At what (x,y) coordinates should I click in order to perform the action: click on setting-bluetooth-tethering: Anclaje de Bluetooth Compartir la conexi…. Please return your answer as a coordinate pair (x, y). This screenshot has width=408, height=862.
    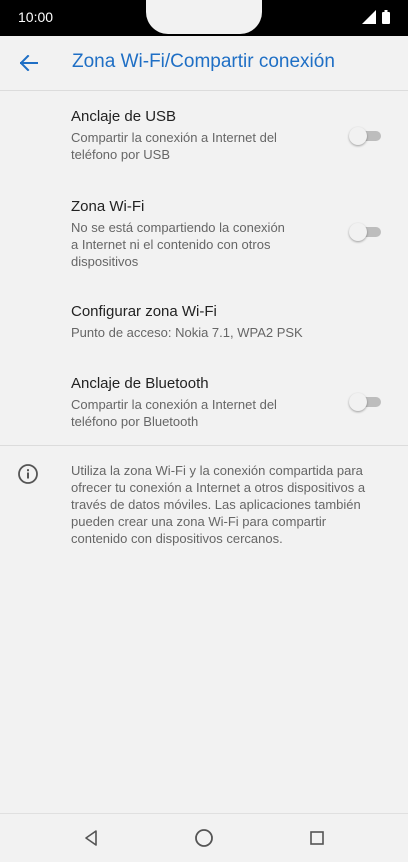
    Looking at the image, I should click on (204, 402).